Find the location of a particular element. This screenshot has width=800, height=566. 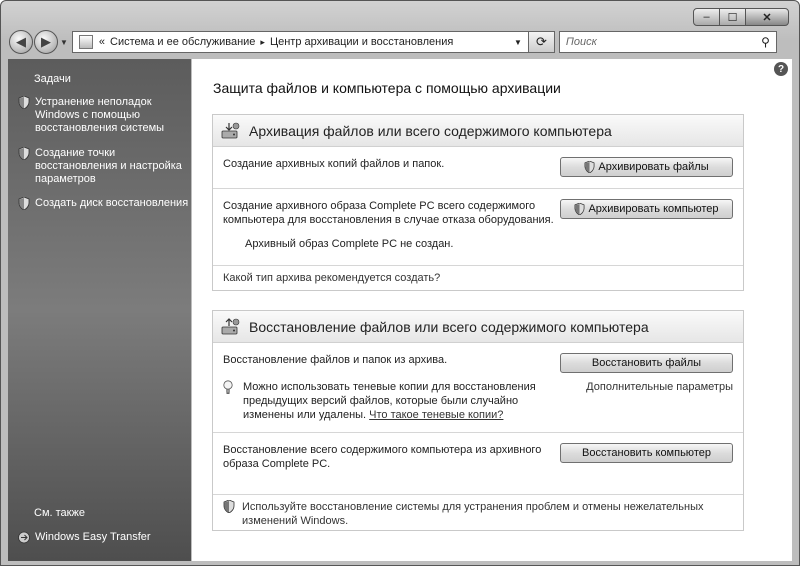

shadow-copy-tip-line3: изменены или удалены. is located at coordinates (305, 415).